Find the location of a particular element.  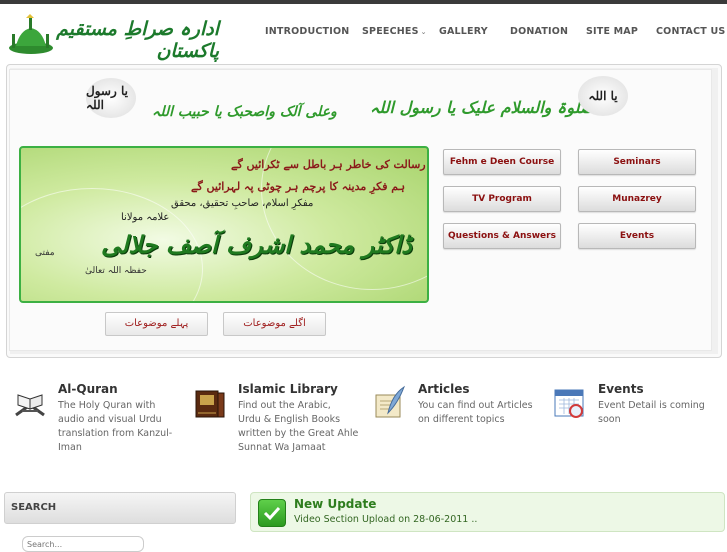

calligraphy-line: الصلوۃ والسلام علیک یا رسول اللہ is located at coordinates (487, 107).